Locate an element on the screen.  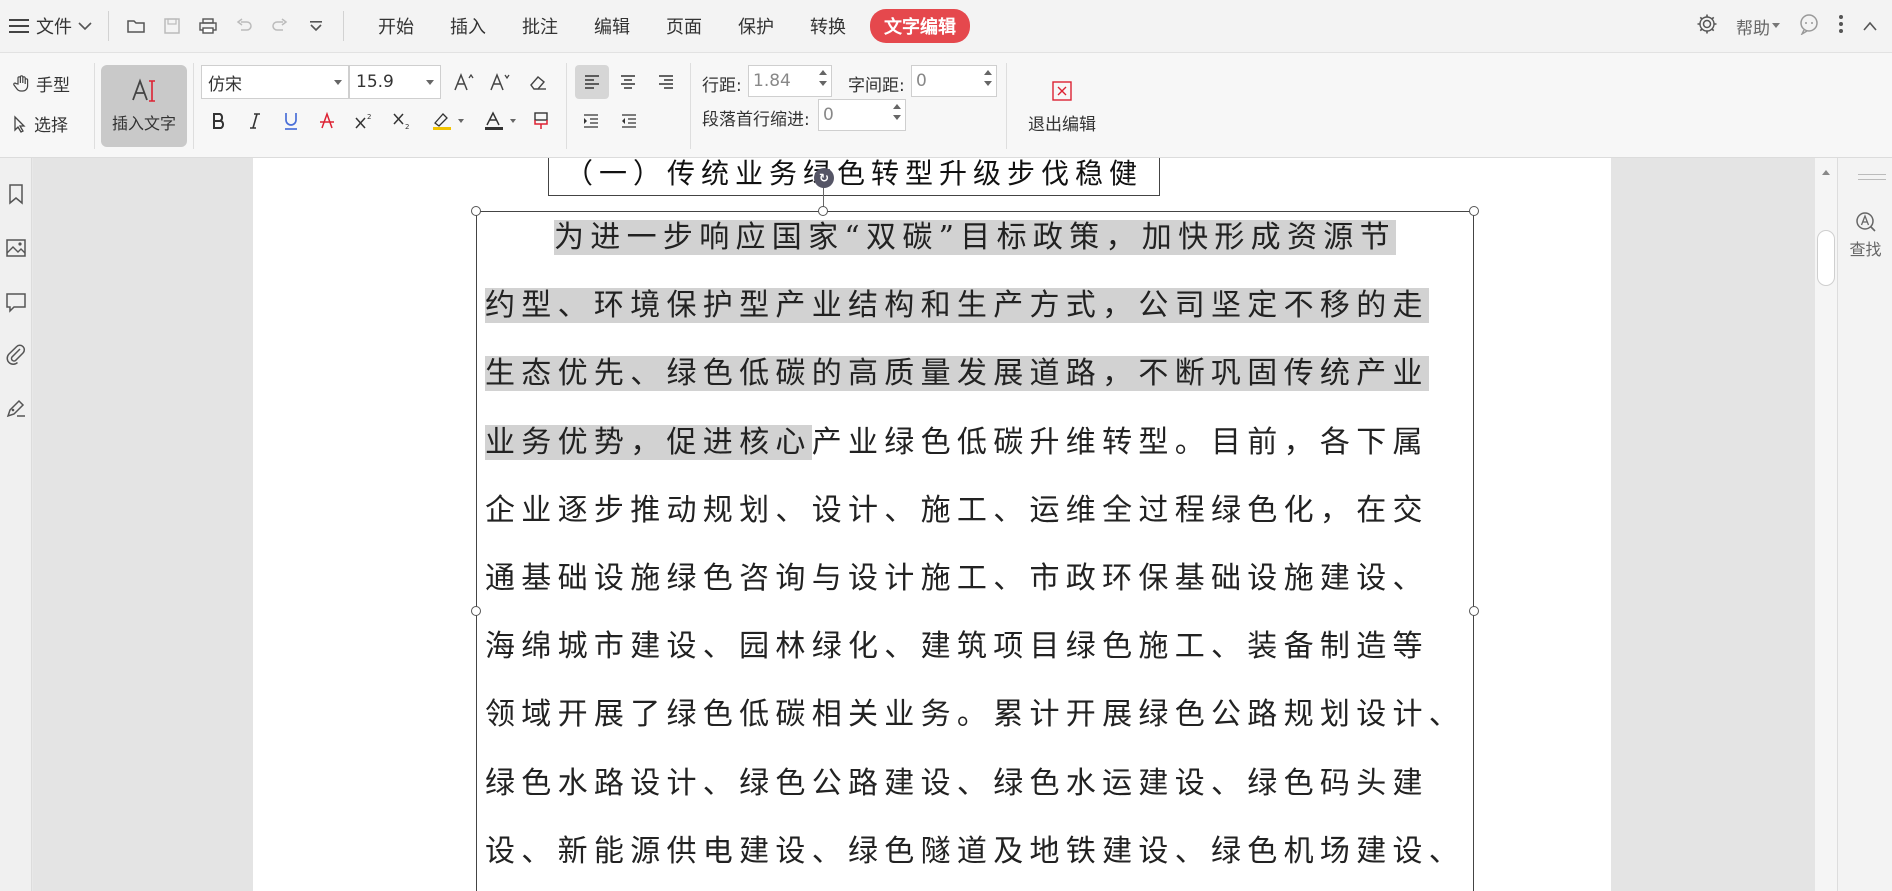
first-indent-input: 0 is located at coordinates (862, 115).